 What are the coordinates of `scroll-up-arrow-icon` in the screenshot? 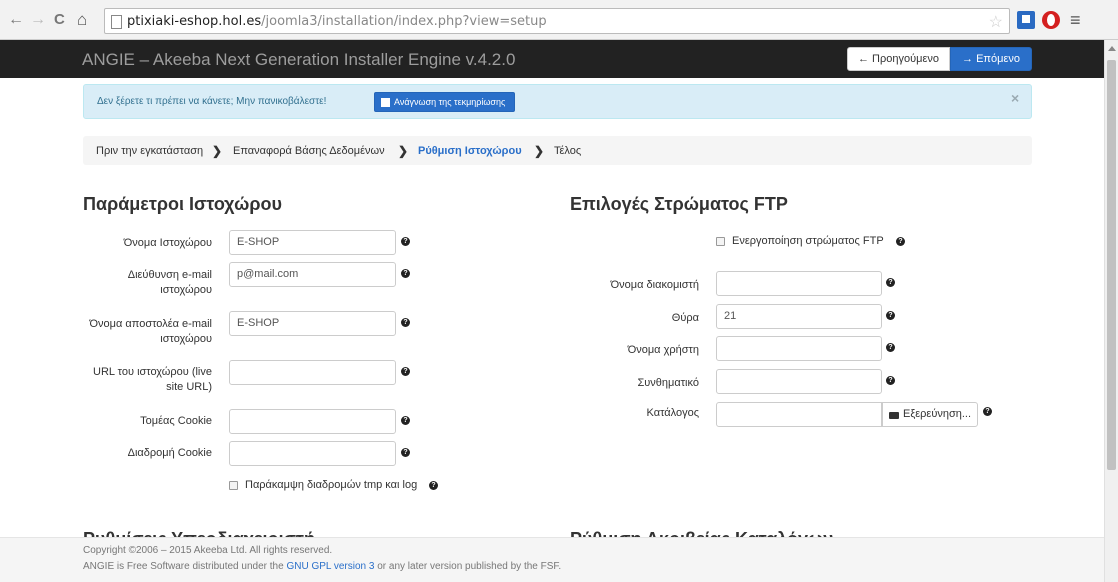 It's located at (1112, 48).